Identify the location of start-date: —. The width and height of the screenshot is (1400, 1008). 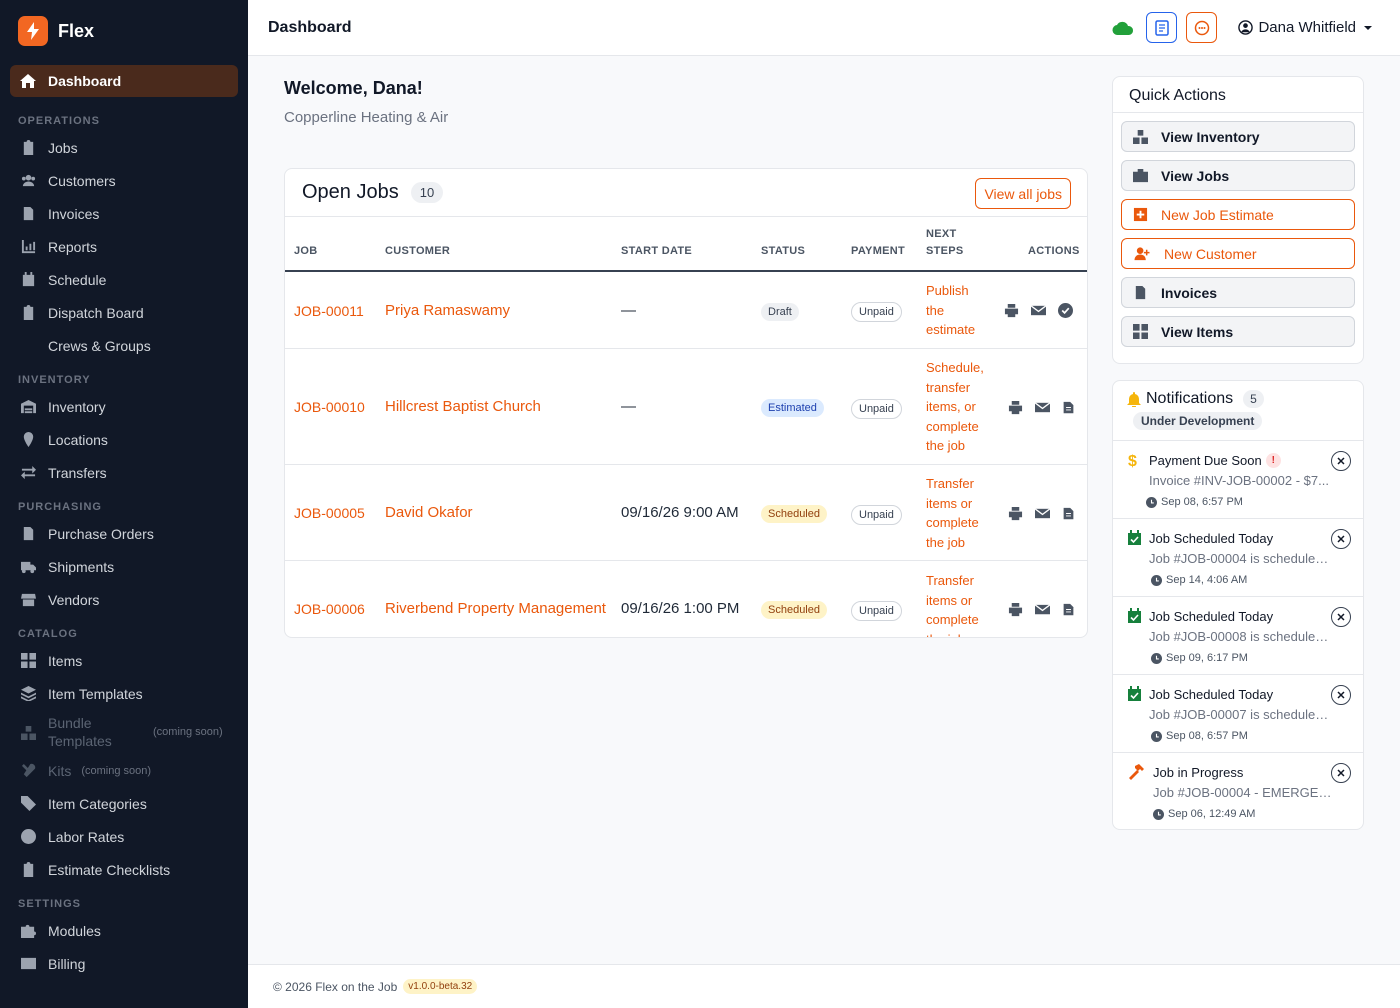
(628, 310).